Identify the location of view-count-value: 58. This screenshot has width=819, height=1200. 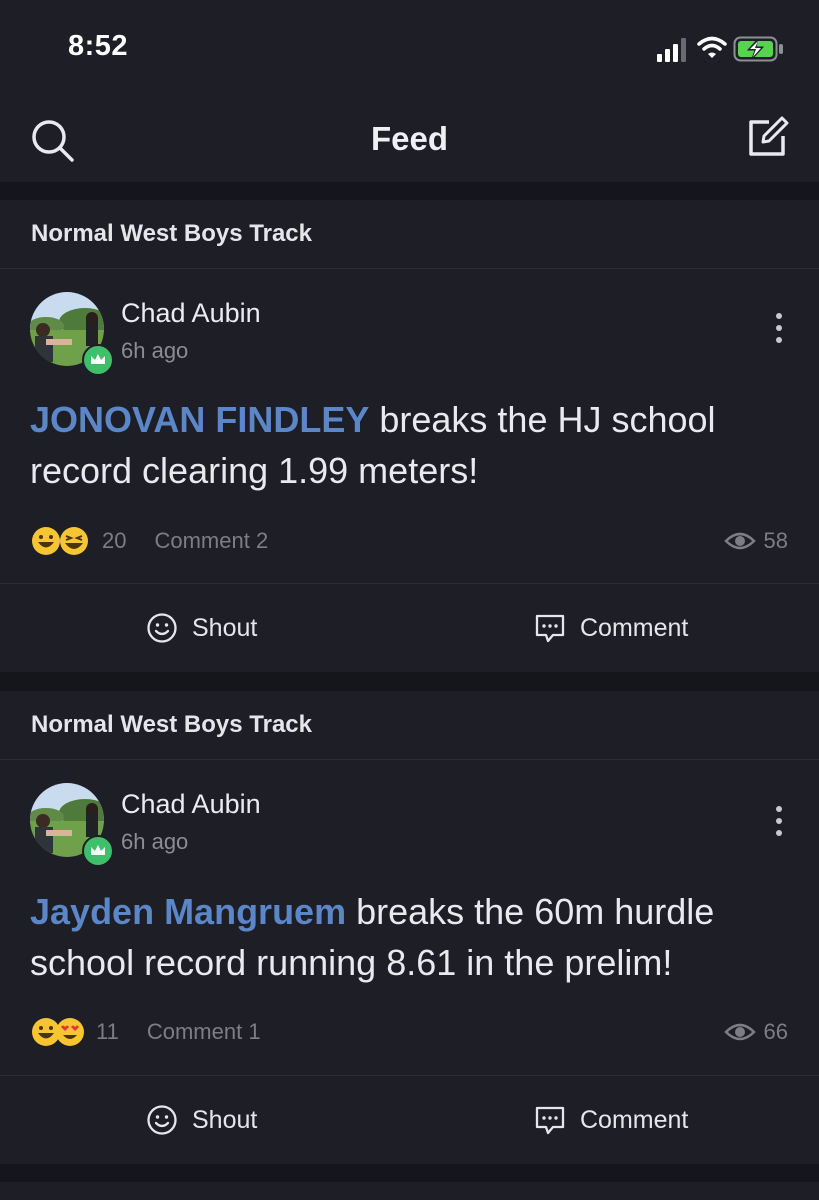
(775, 540).